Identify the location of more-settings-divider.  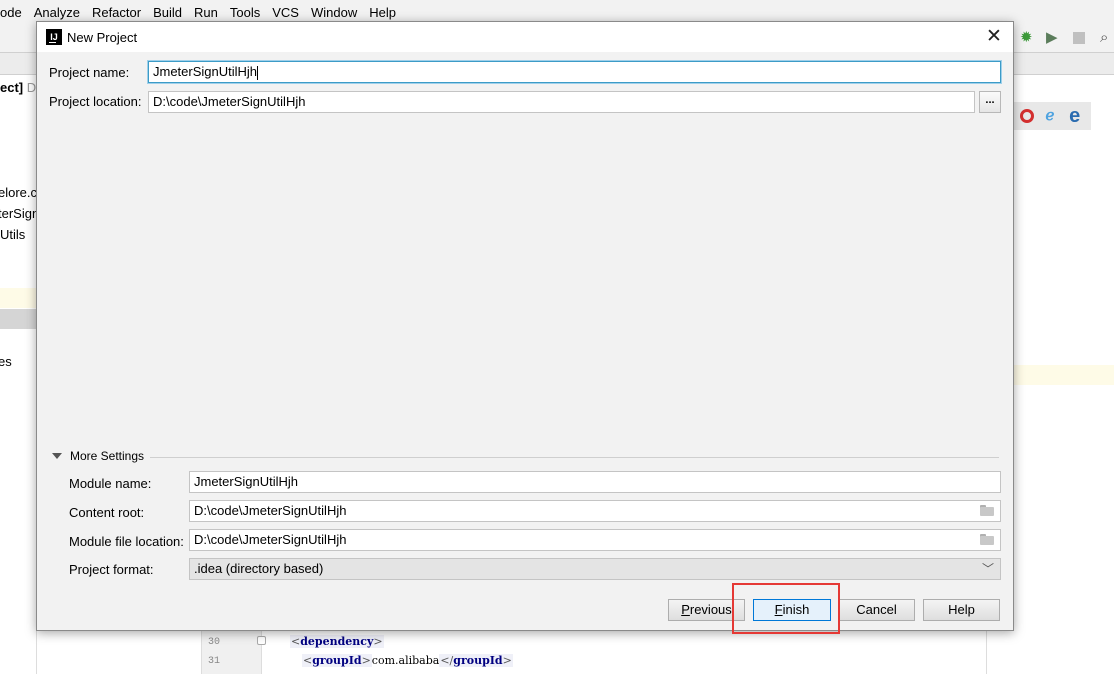
(574, 457).